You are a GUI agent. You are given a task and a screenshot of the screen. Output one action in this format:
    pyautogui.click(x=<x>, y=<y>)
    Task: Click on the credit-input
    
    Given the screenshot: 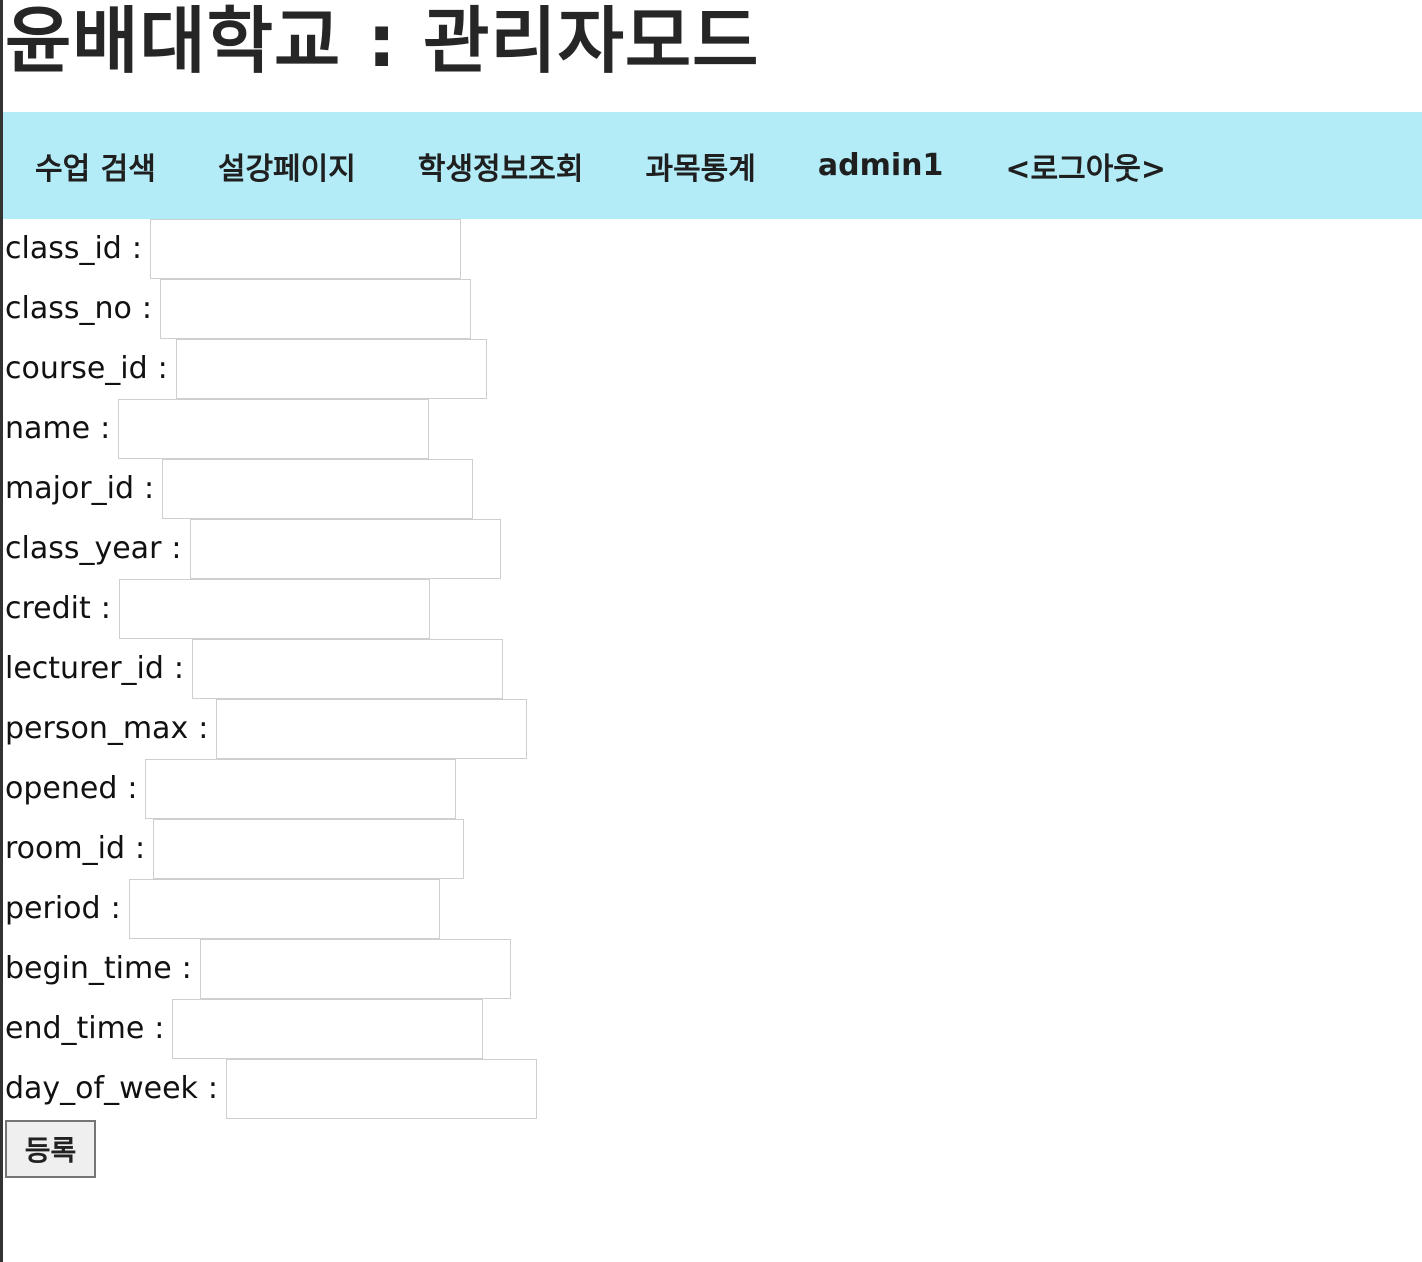 What is the action you would take?
    pyautogui.click(x=274, y=609)
    